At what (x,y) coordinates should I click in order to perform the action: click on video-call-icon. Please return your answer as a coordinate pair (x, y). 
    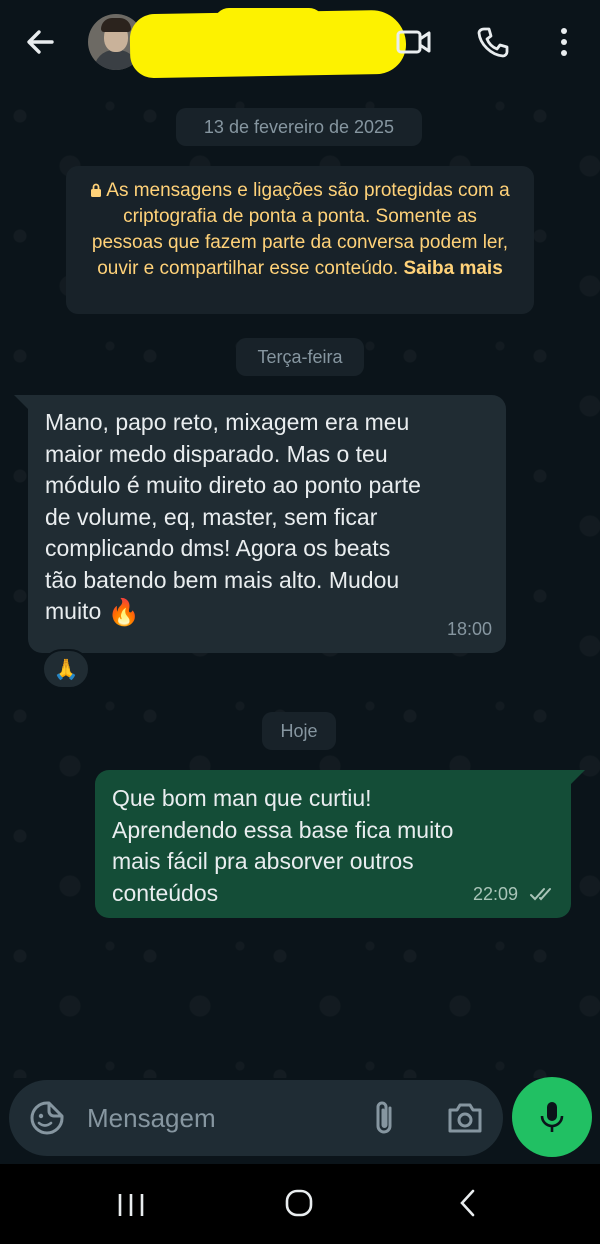
    Looking at the image, I should click on (413, 42).